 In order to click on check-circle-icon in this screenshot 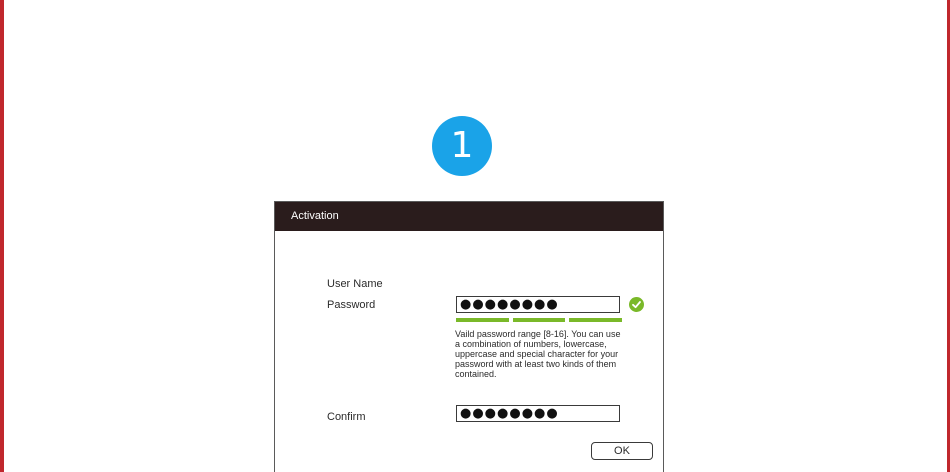, I will do `click(636, 304)`.